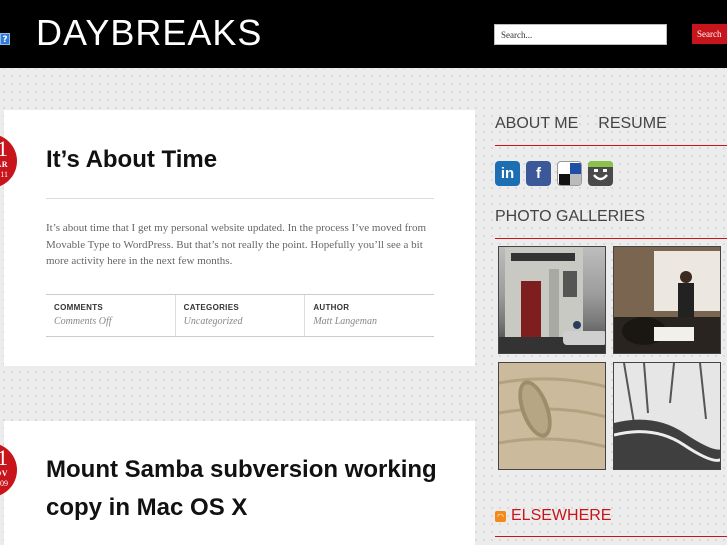 Image resolution: width=727 pixels, height=545 pixels. I want to click on category-link: Uncategorized, so click(244, 321).